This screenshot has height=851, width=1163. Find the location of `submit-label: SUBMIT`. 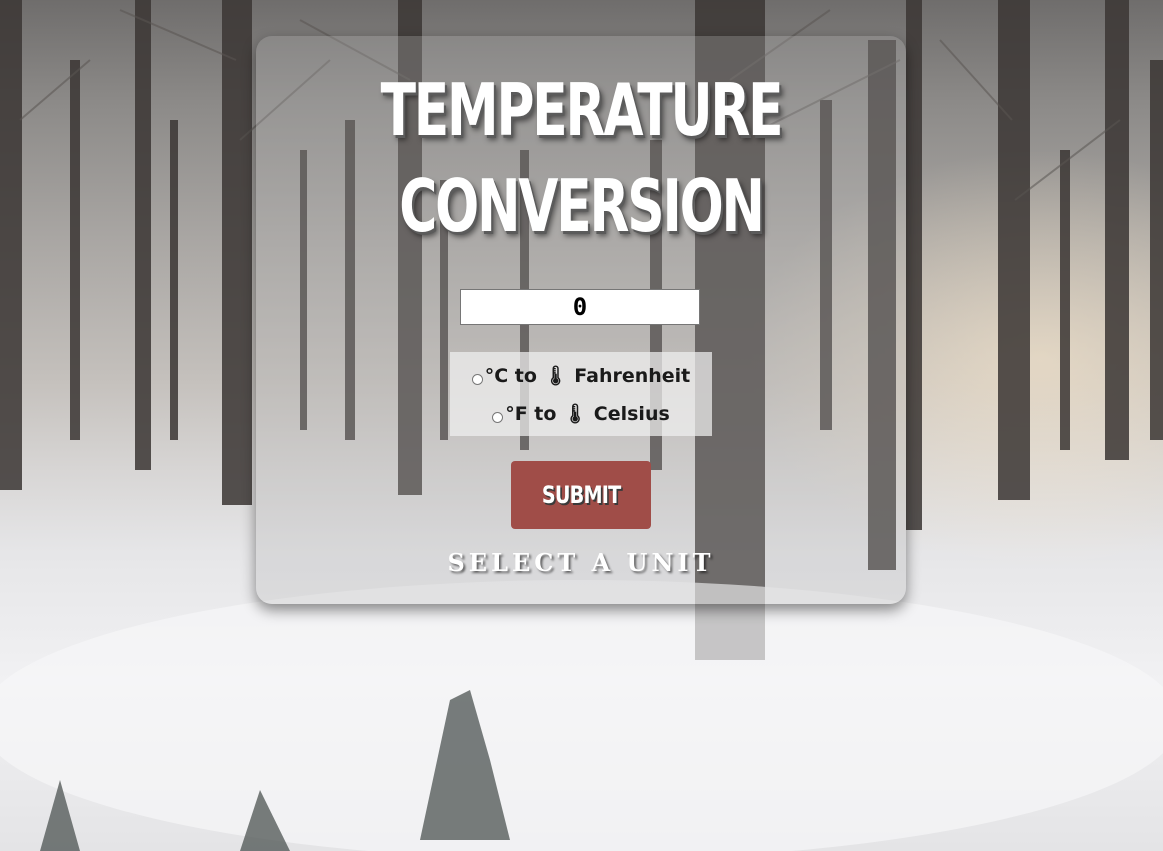

submit-label: SUBMIT is located at coordinates (581, 495).